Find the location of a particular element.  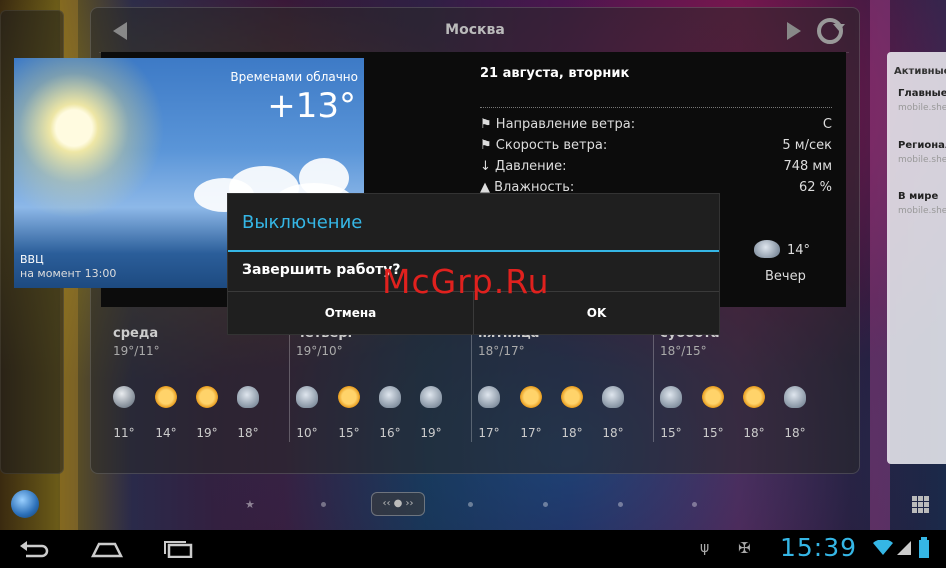

forecast-day-range: 19°/11° is located at coordinates (136, 351).